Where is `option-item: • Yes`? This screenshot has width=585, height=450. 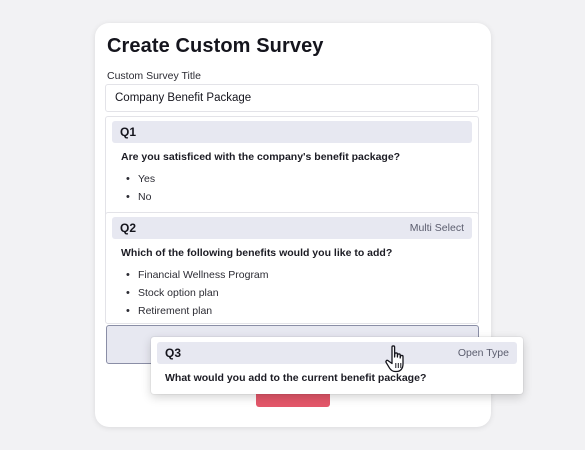
option-item: • Yes is located at coordinates (302, 179).